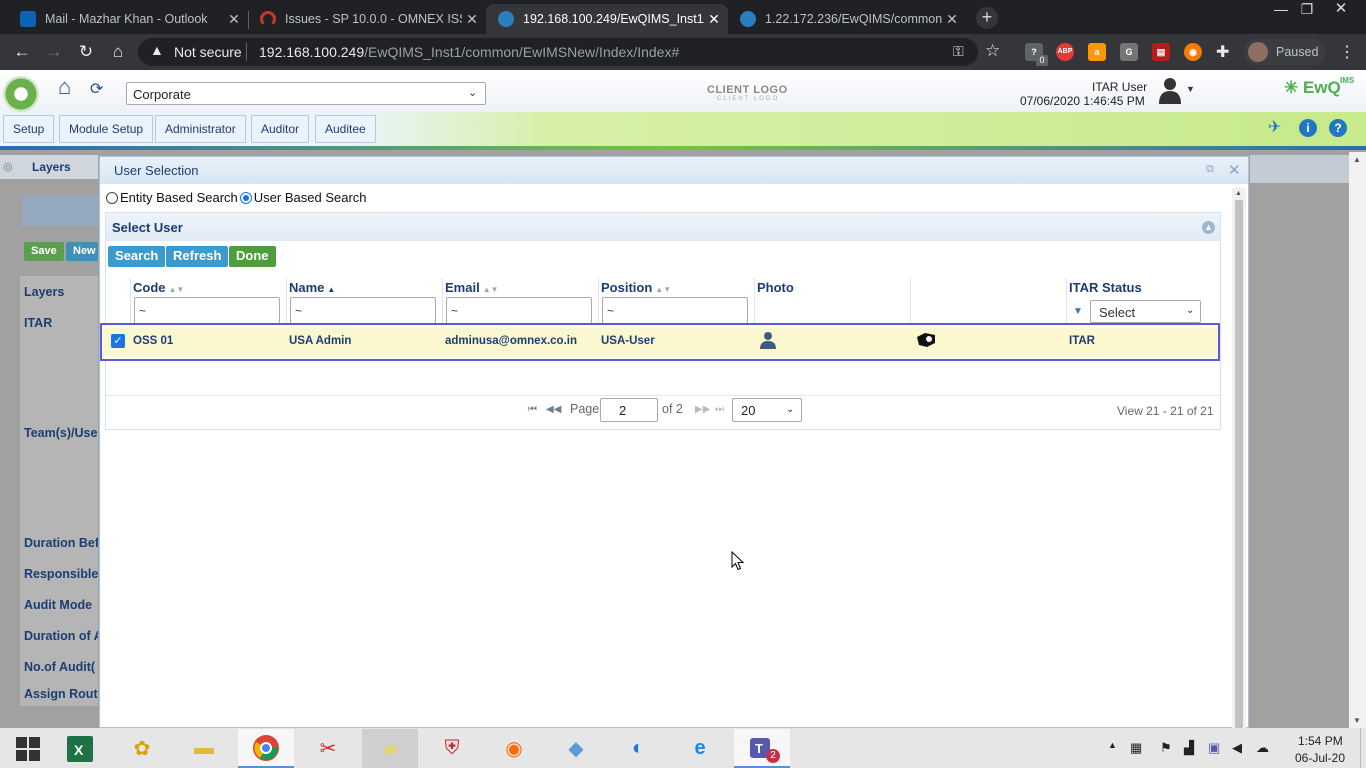  Describe the element at coordinates (106, 129) in the screenshot. I see `menu-module-setup: Module Setup` at that location.